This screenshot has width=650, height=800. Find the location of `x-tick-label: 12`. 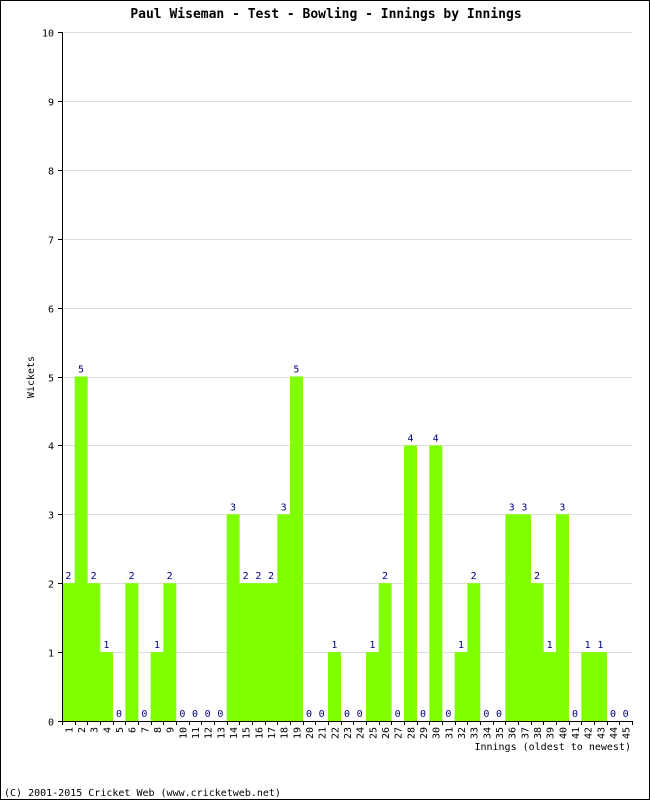

x-tick-label: 12 is located at coordinates (209, 733).